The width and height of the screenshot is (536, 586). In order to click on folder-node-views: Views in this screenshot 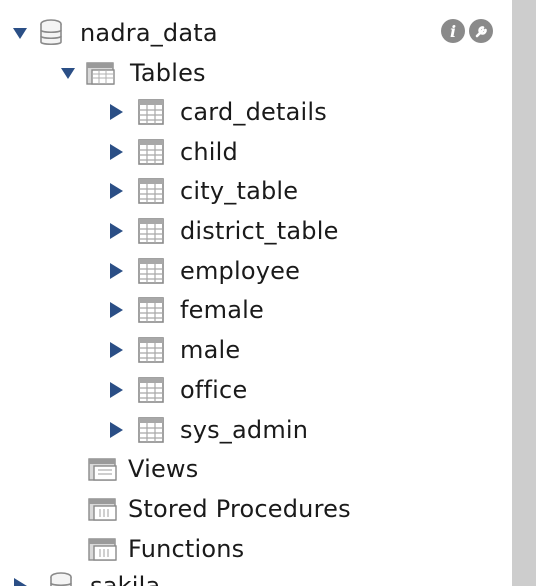, I will do `click(143, 469)`.